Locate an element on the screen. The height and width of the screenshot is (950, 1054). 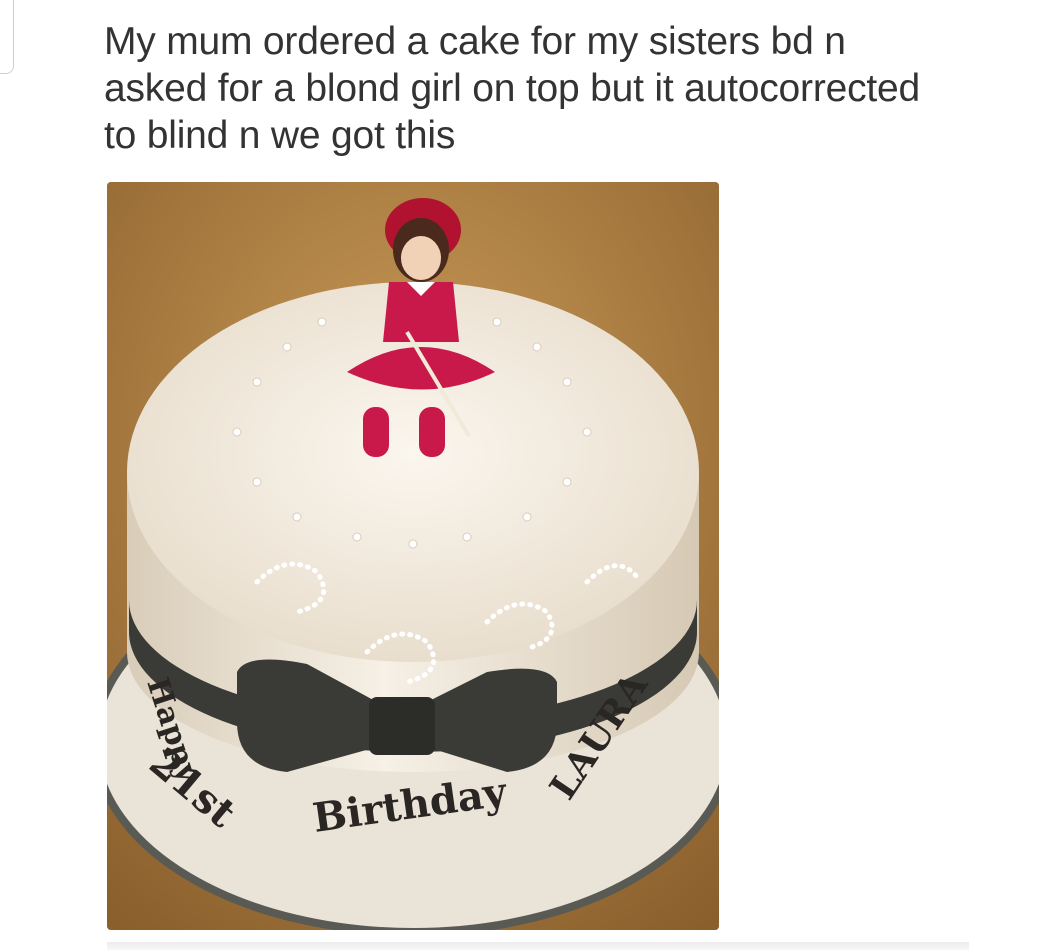
tweet-text-line-3: to blind n we got this is located at coordinates (280, 135).